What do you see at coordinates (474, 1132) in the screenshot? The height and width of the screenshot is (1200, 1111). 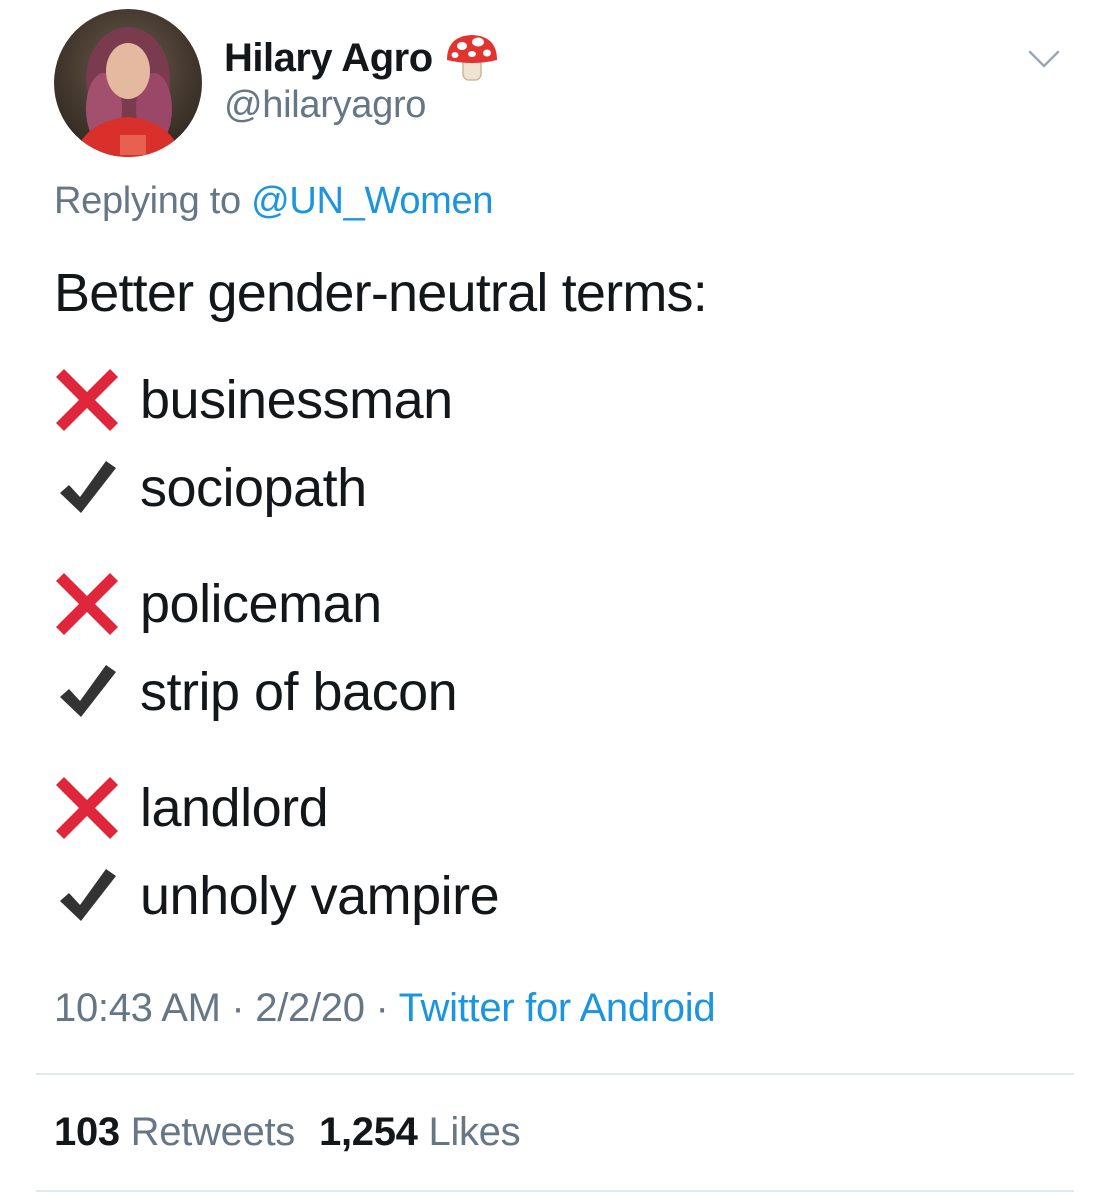 I see `likes-label: Likes` at bounding box center [474, 1132].